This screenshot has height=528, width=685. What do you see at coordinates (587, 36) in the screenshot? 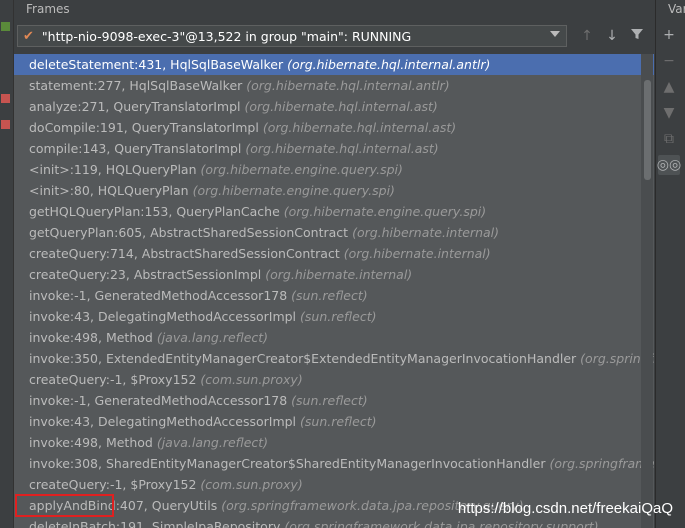
I see `arrow-up-icon: ↑` at bounding box center [587, 36].